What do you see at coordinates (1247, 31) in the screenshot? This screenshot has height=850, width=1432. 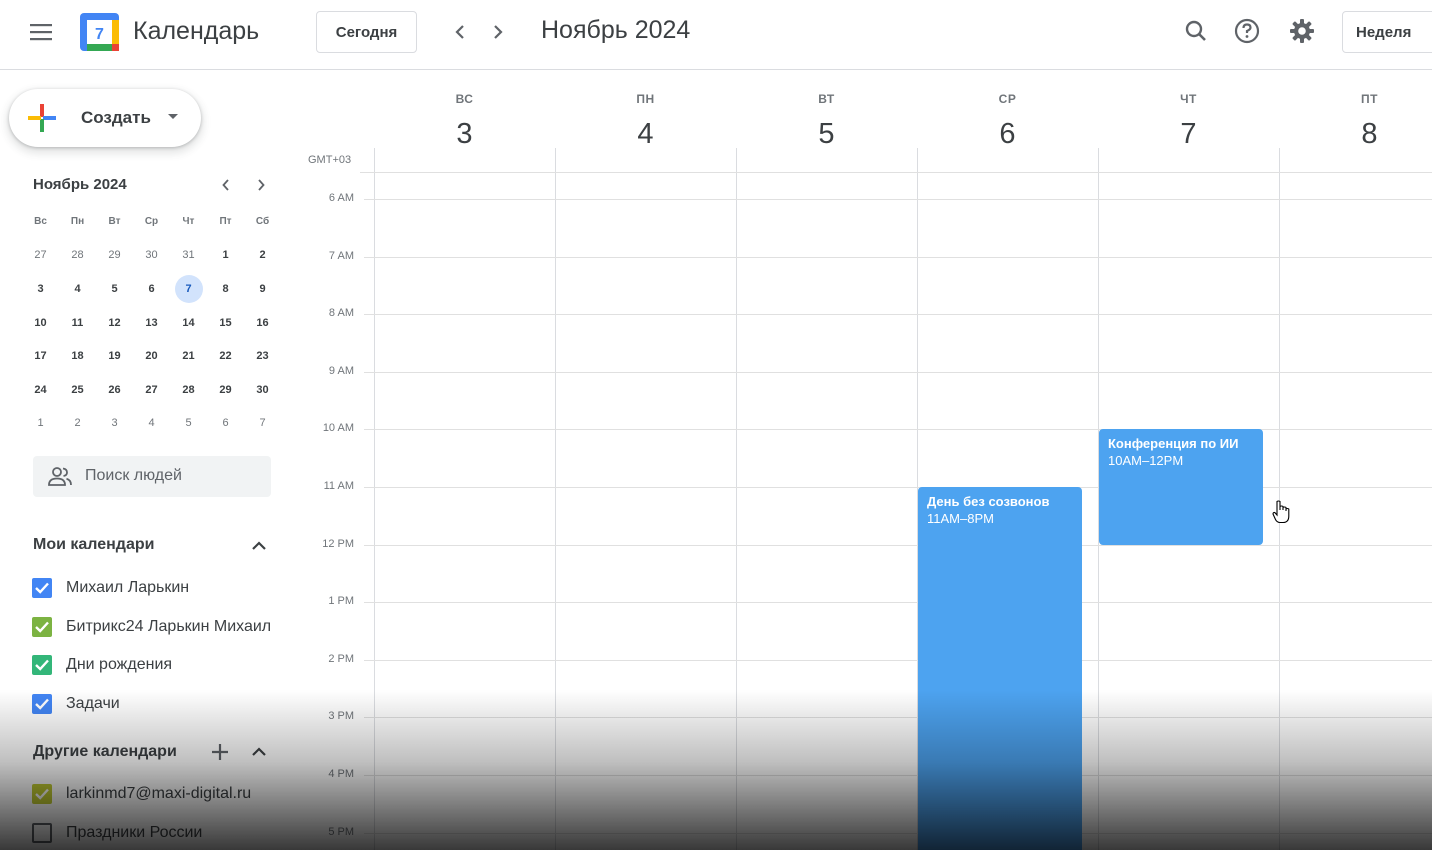 I see `help-icon` at bounding box center [1247, 31].